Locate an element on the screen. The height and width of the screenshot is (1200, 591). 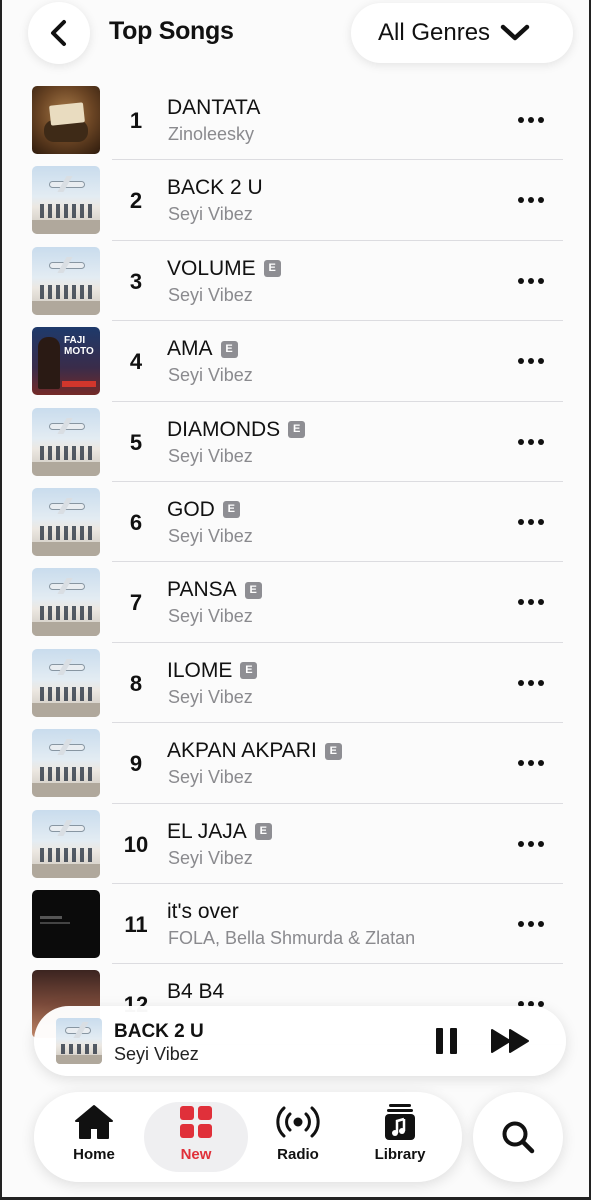
pause-button is located at coordinates (446, 1041).